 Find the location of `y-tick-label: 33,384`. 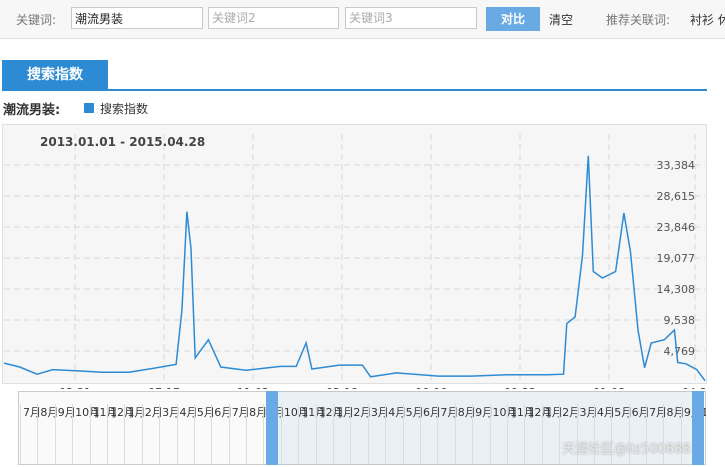

y-tick-label: 33,384 is located at coordinates (676, 165).